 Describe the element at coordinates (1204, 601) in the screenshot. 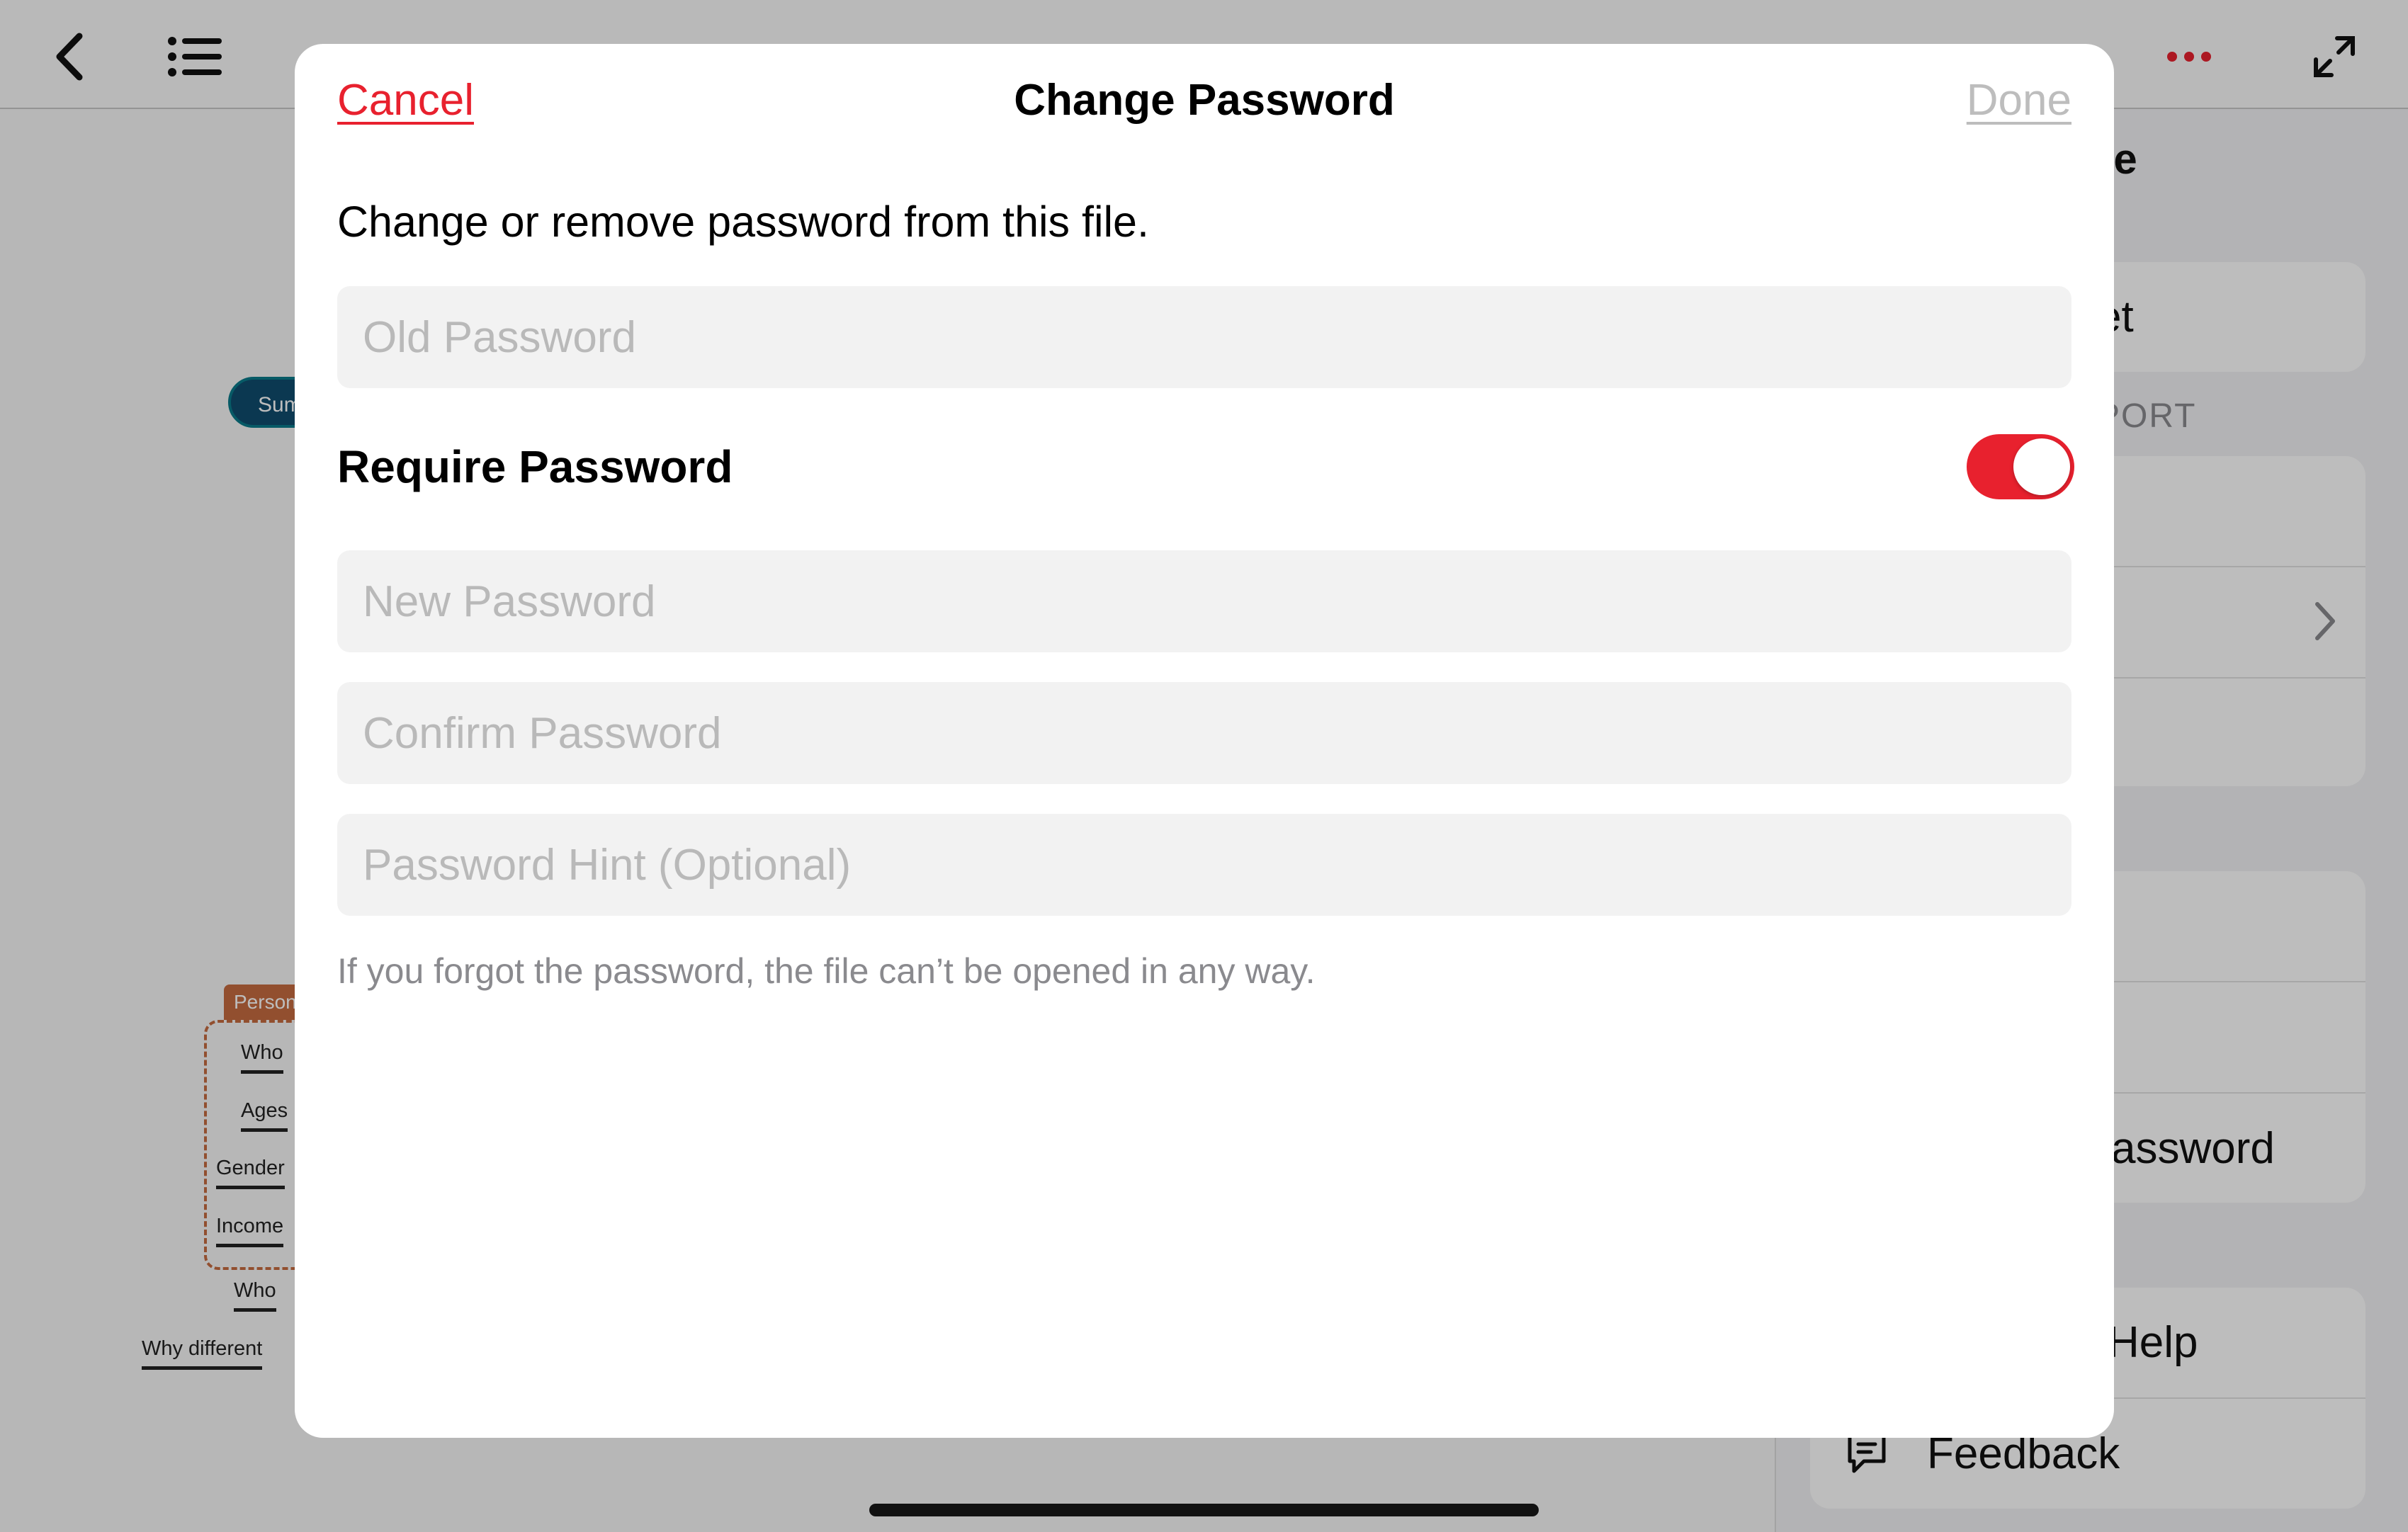

I see `new-password-field` at that location.